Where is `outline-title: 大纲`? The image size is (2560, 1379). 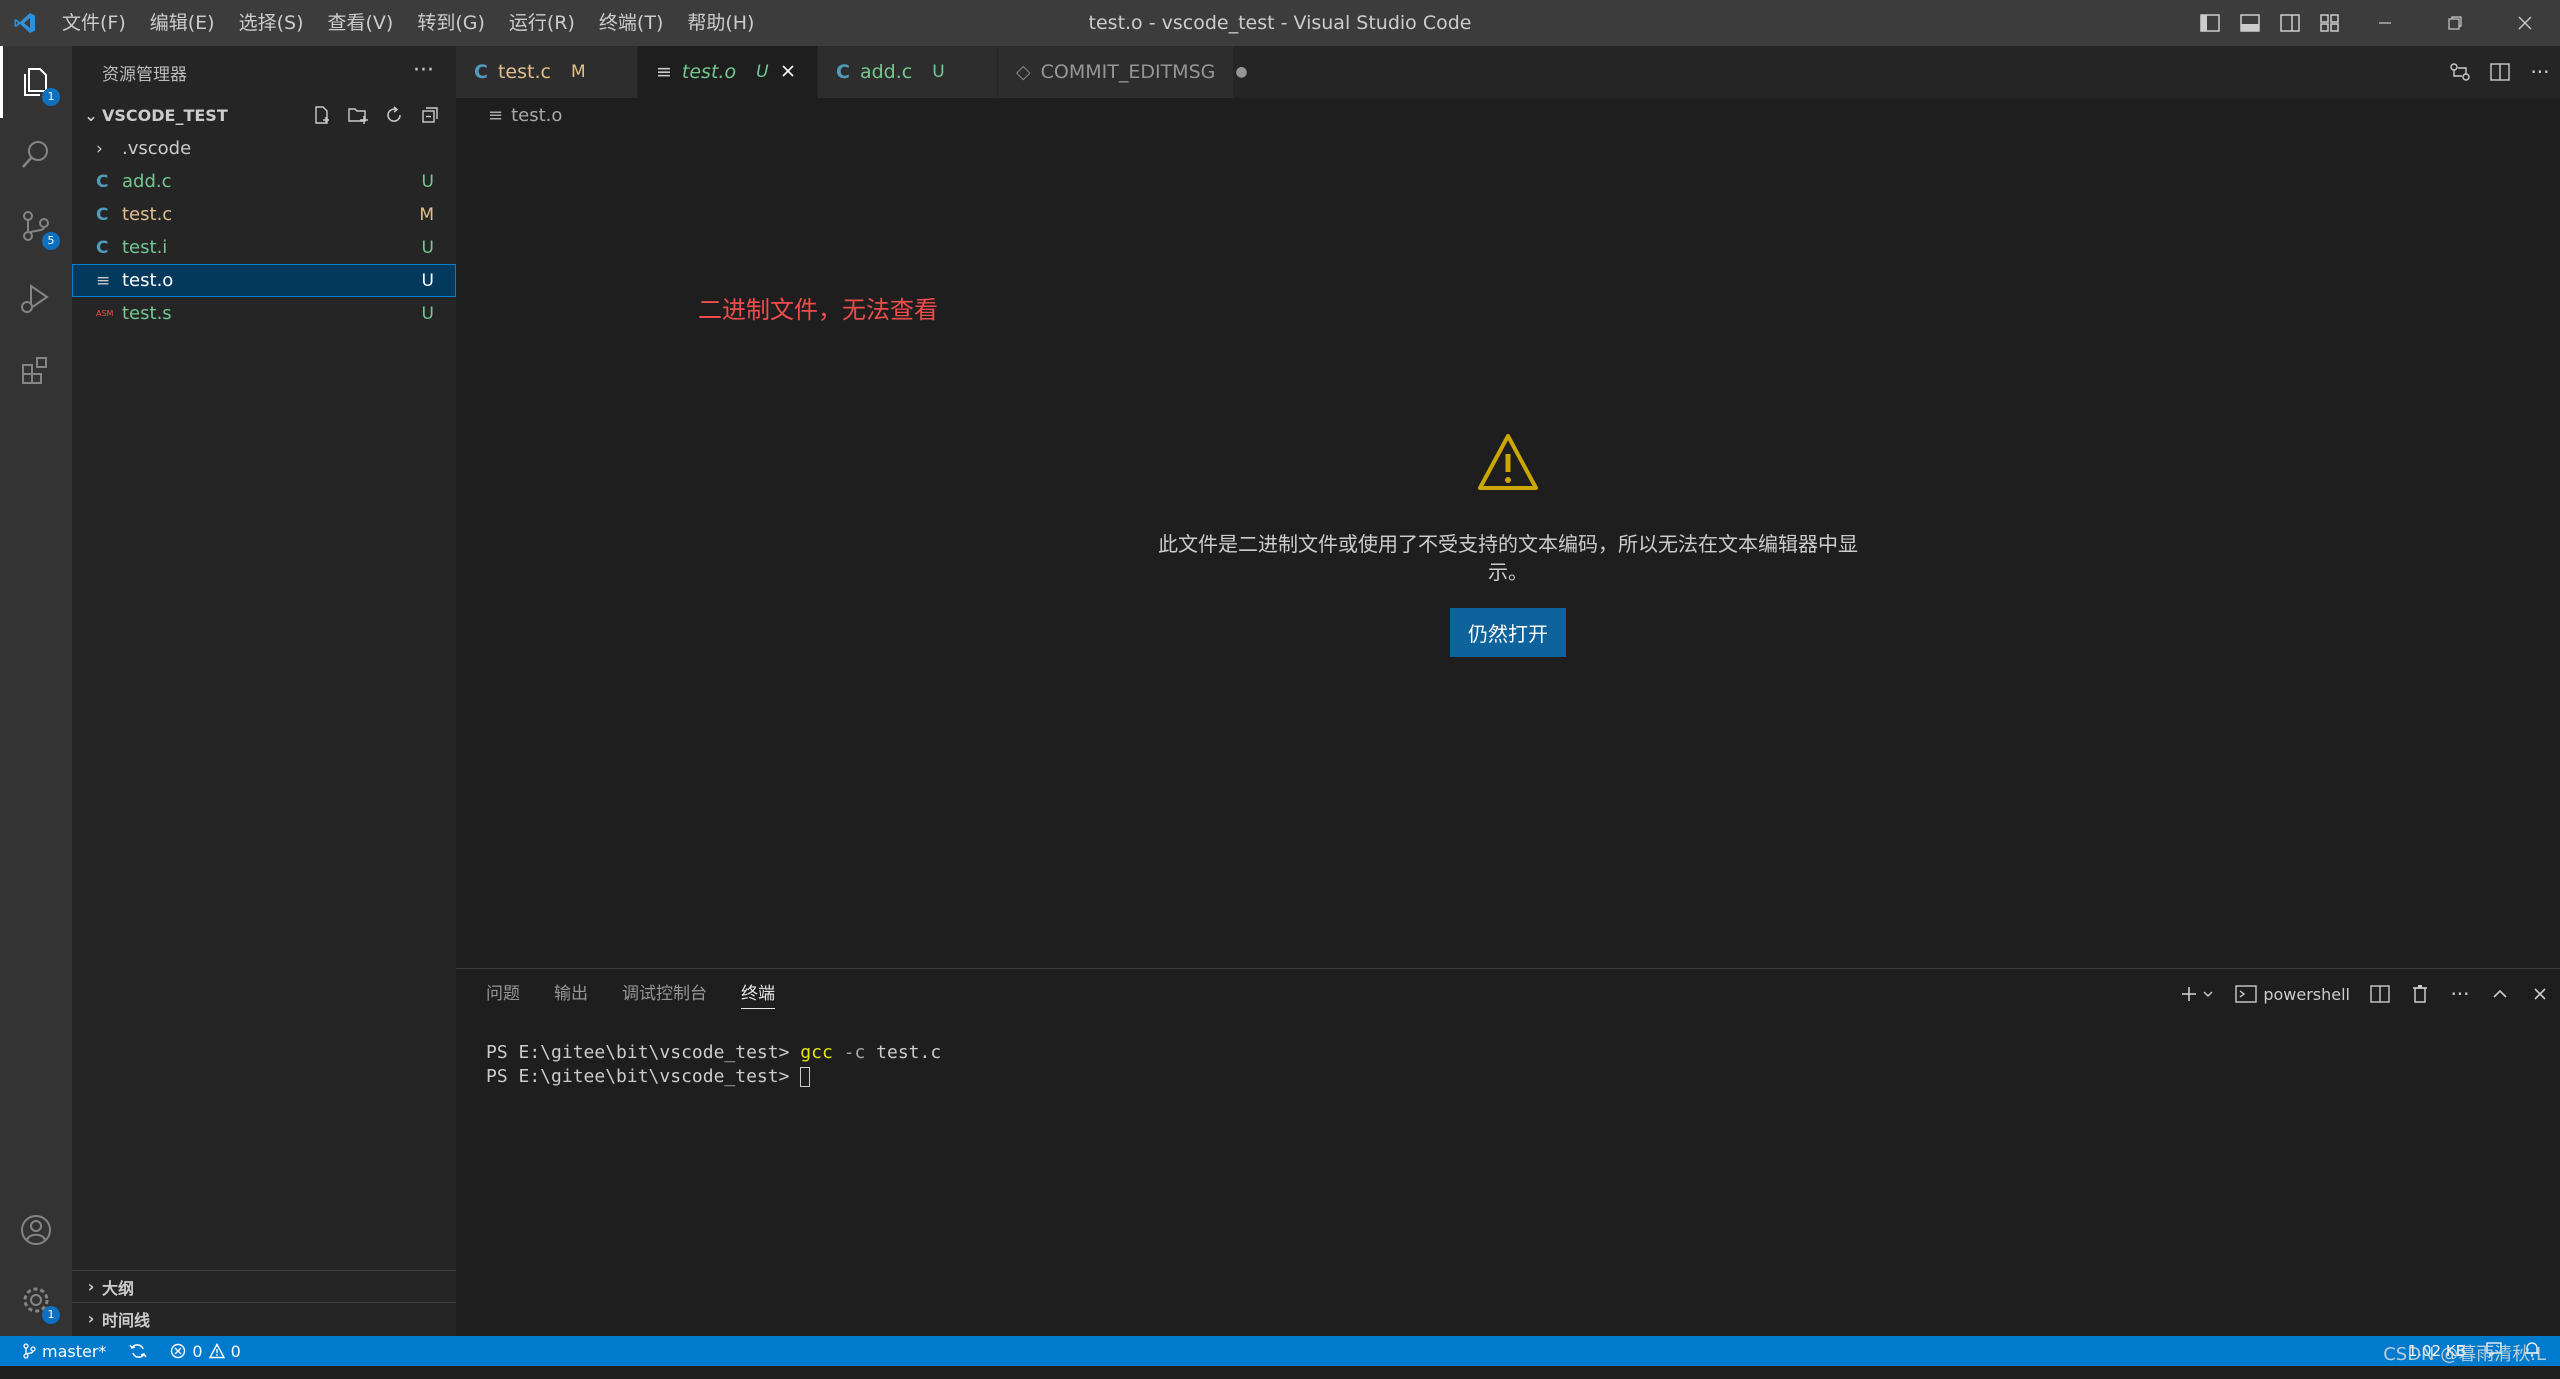
outline-title: 大纲 is located at coordinates (118, 1288).